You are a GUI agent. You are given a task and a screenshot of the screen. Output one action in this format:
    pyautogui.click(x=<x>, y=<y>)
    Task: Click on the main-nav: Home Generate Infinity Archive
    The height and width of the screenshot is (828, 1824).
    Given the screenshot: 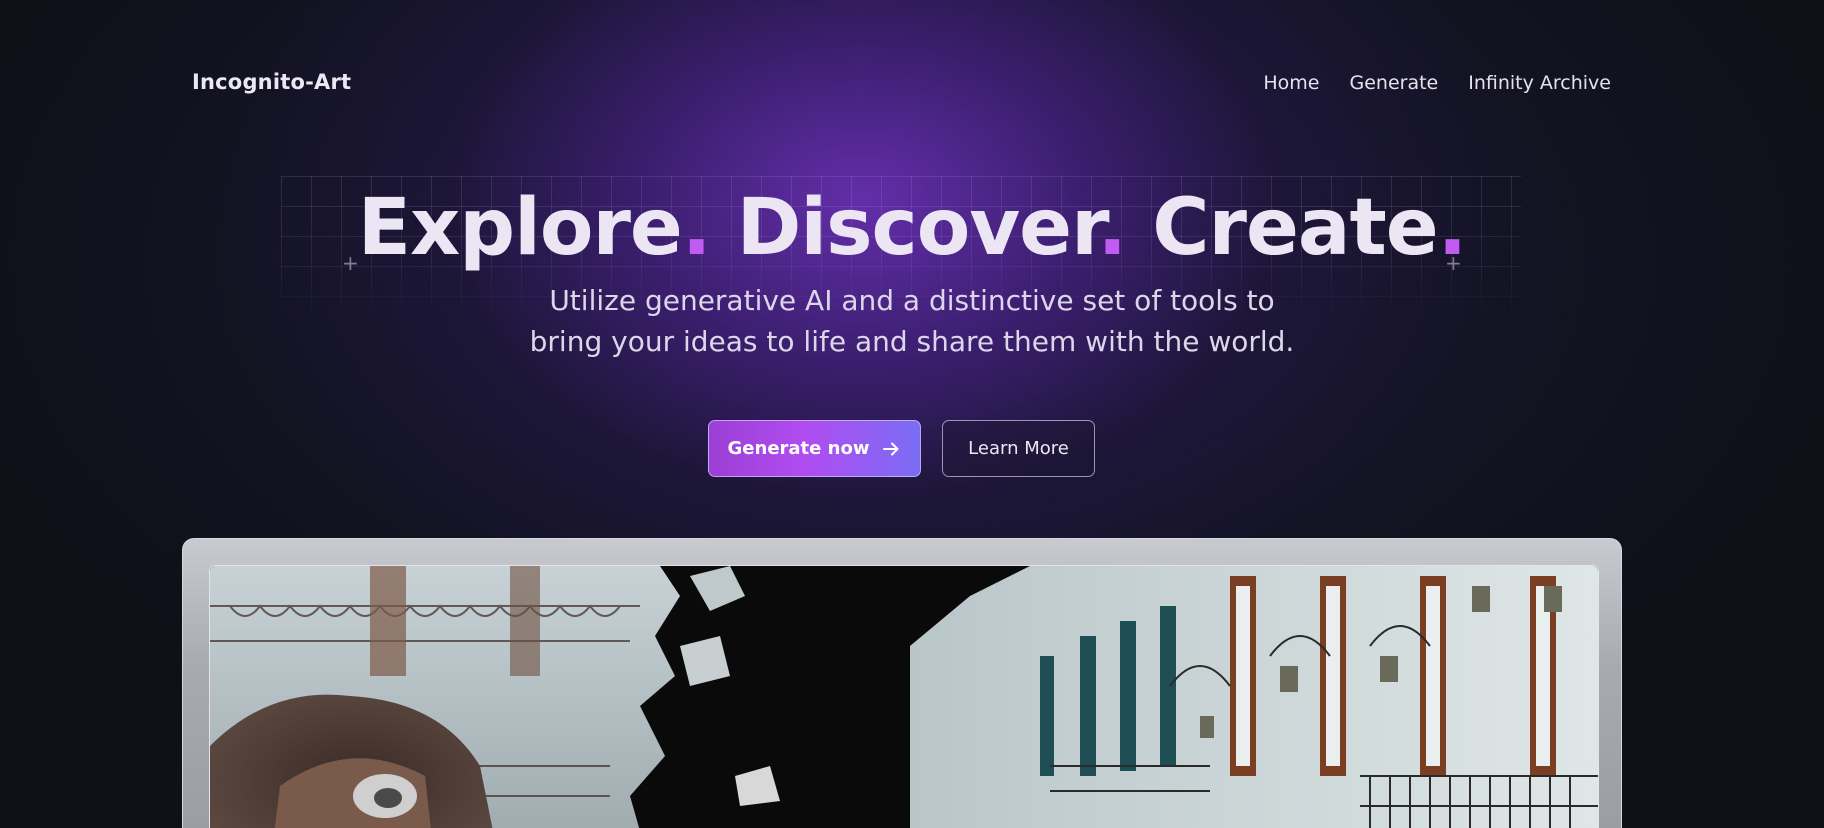 What is the action you would take?
    pyautogui.click(x=1437, y=83)
    